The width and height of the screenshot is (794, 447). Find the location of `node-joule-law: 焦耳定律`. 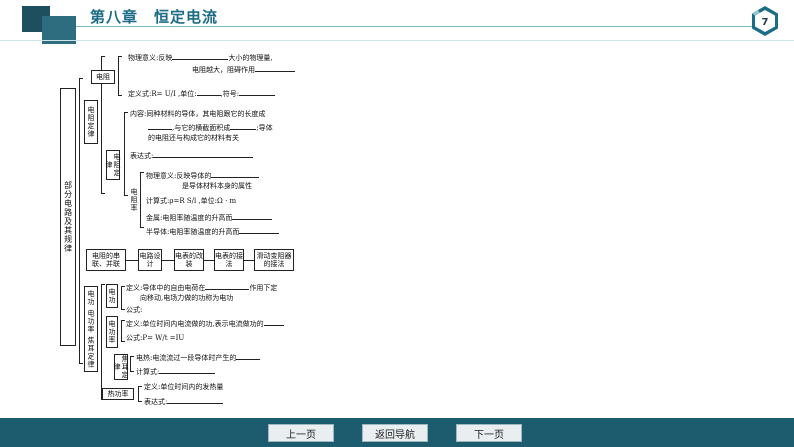

node-joule-law: 焦耳定律 is located at coordinates (121, 367).